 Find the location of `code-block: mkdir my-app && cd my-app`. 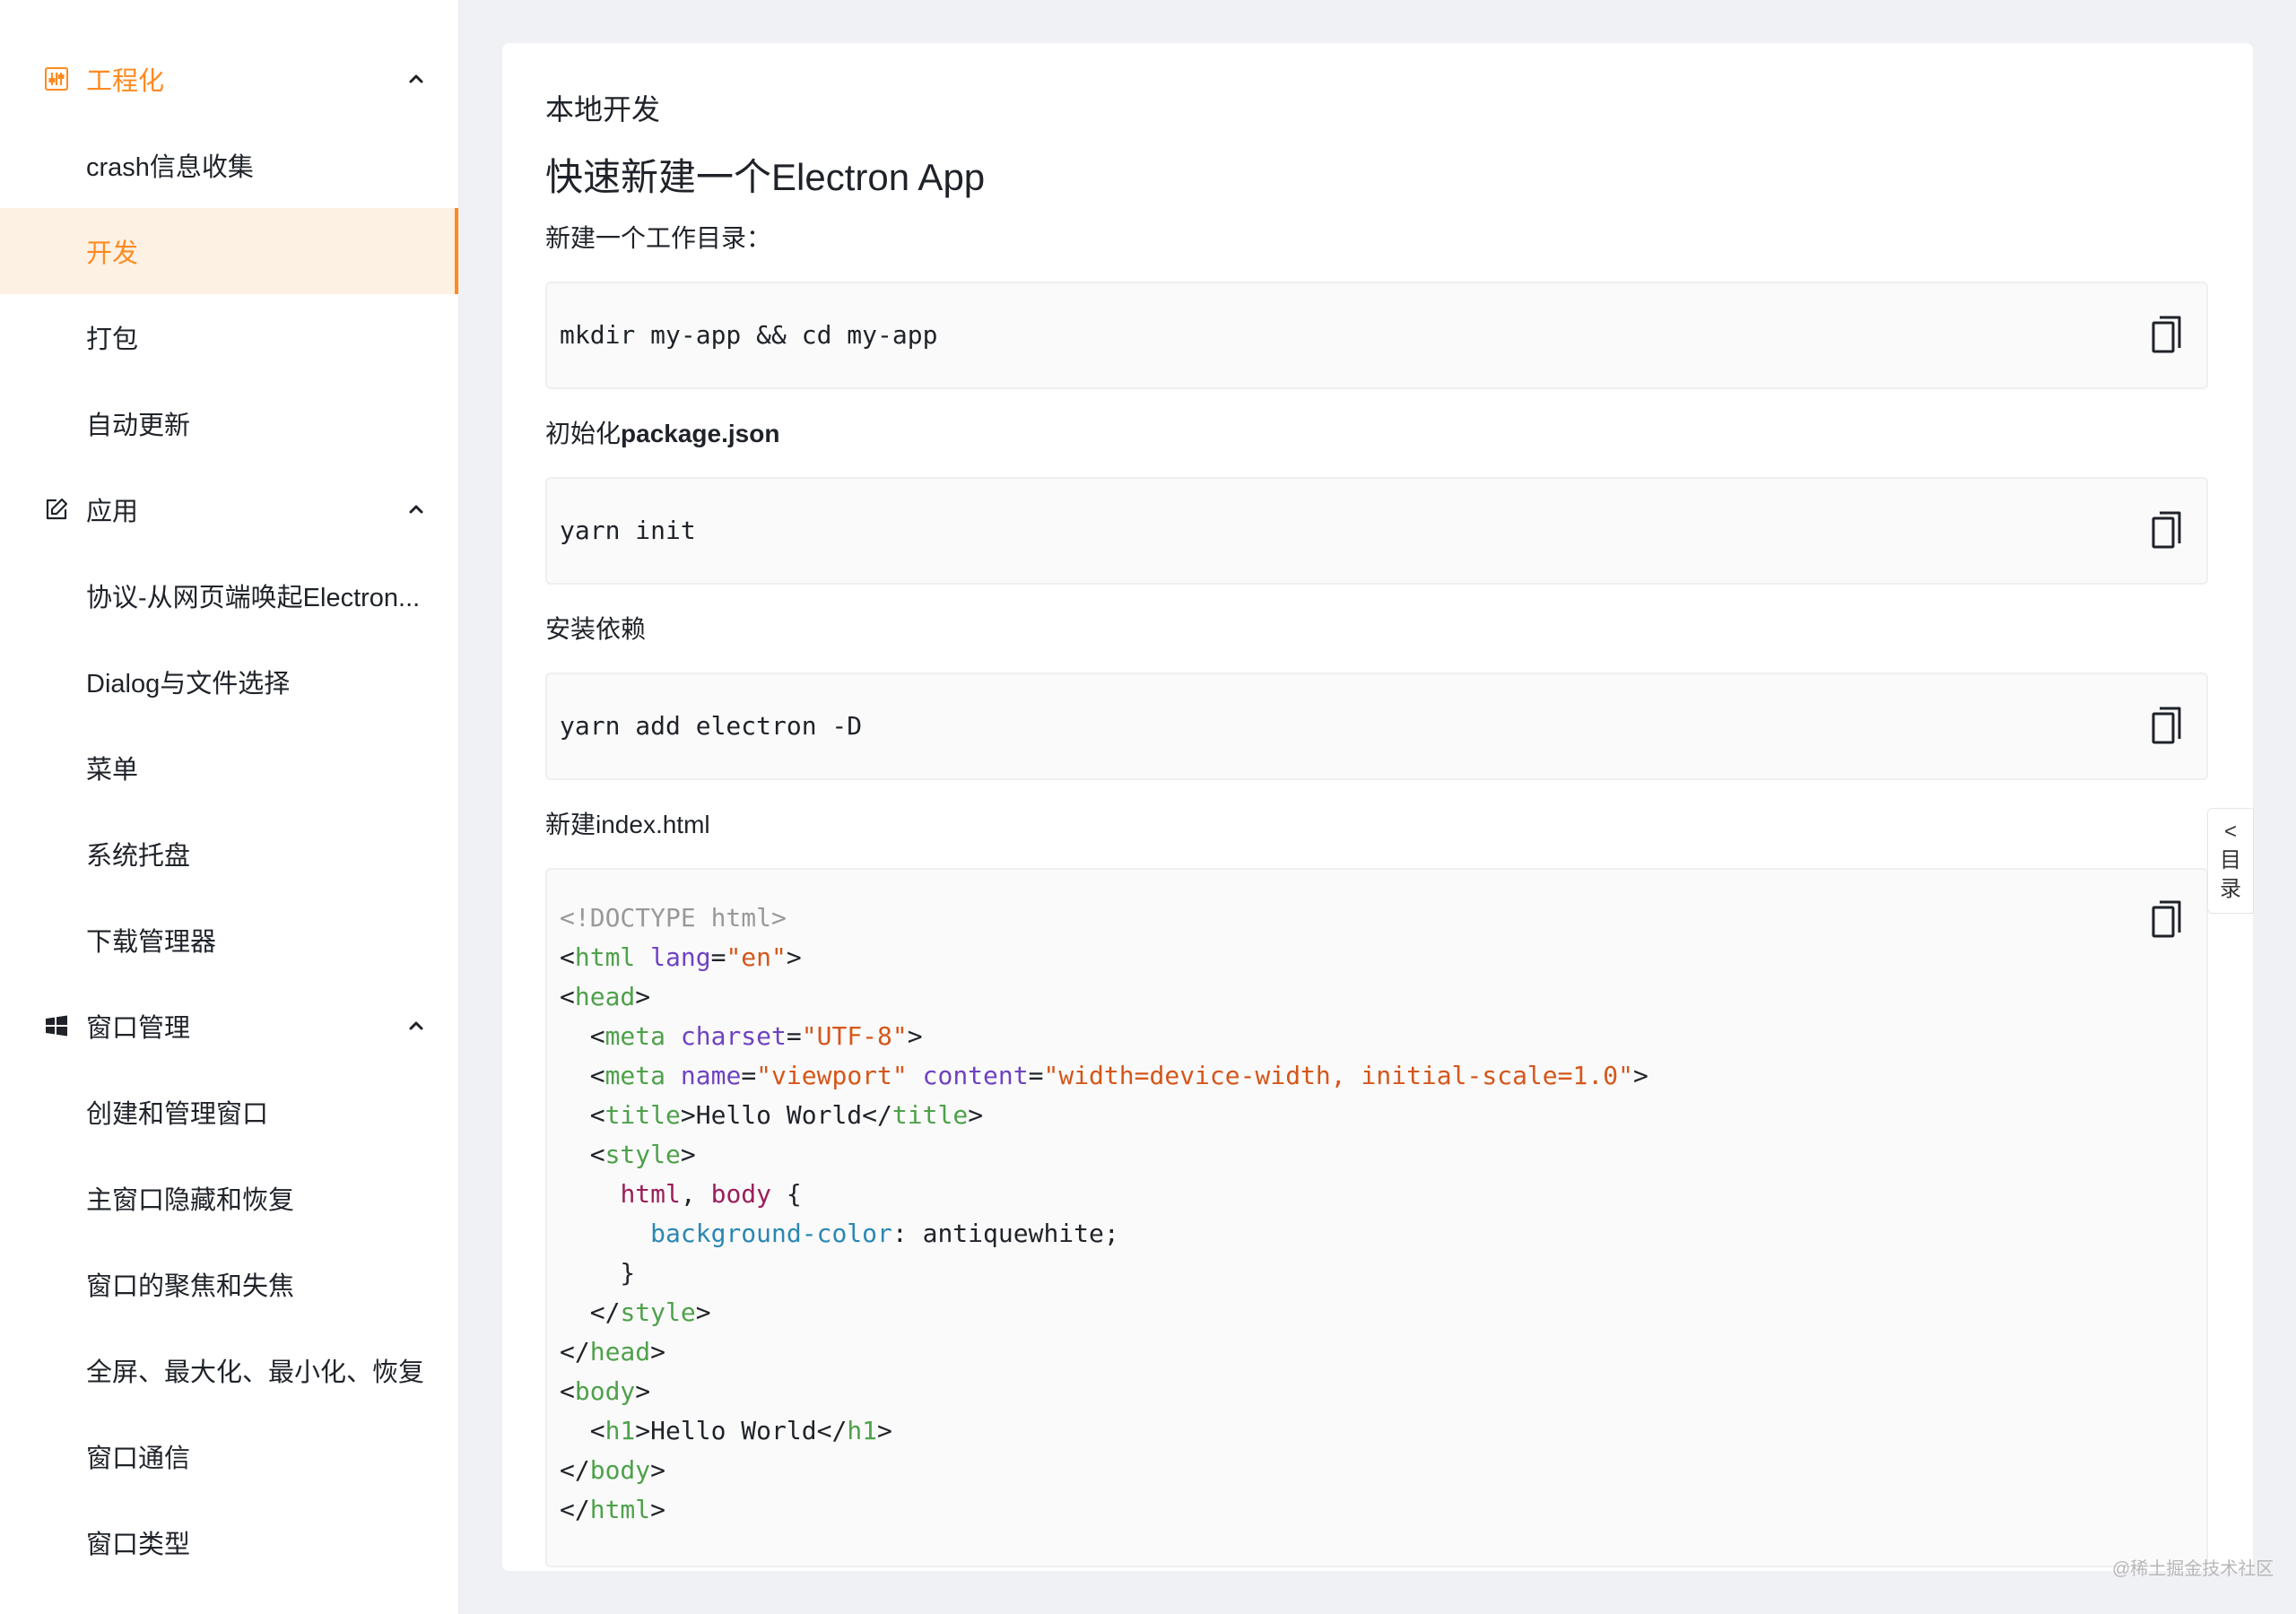

code-block: mkdir my-app && cd my-app is located at coordinates (1376, 335).